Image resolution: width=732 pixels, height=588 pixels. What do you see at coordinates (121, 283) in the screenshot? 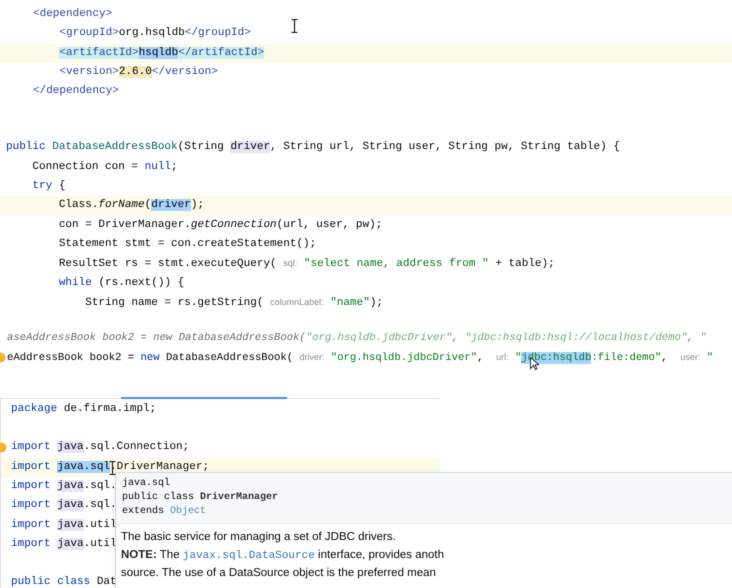
I see `code-line: while (rs.next()) {` at bounding box center [121, 283].